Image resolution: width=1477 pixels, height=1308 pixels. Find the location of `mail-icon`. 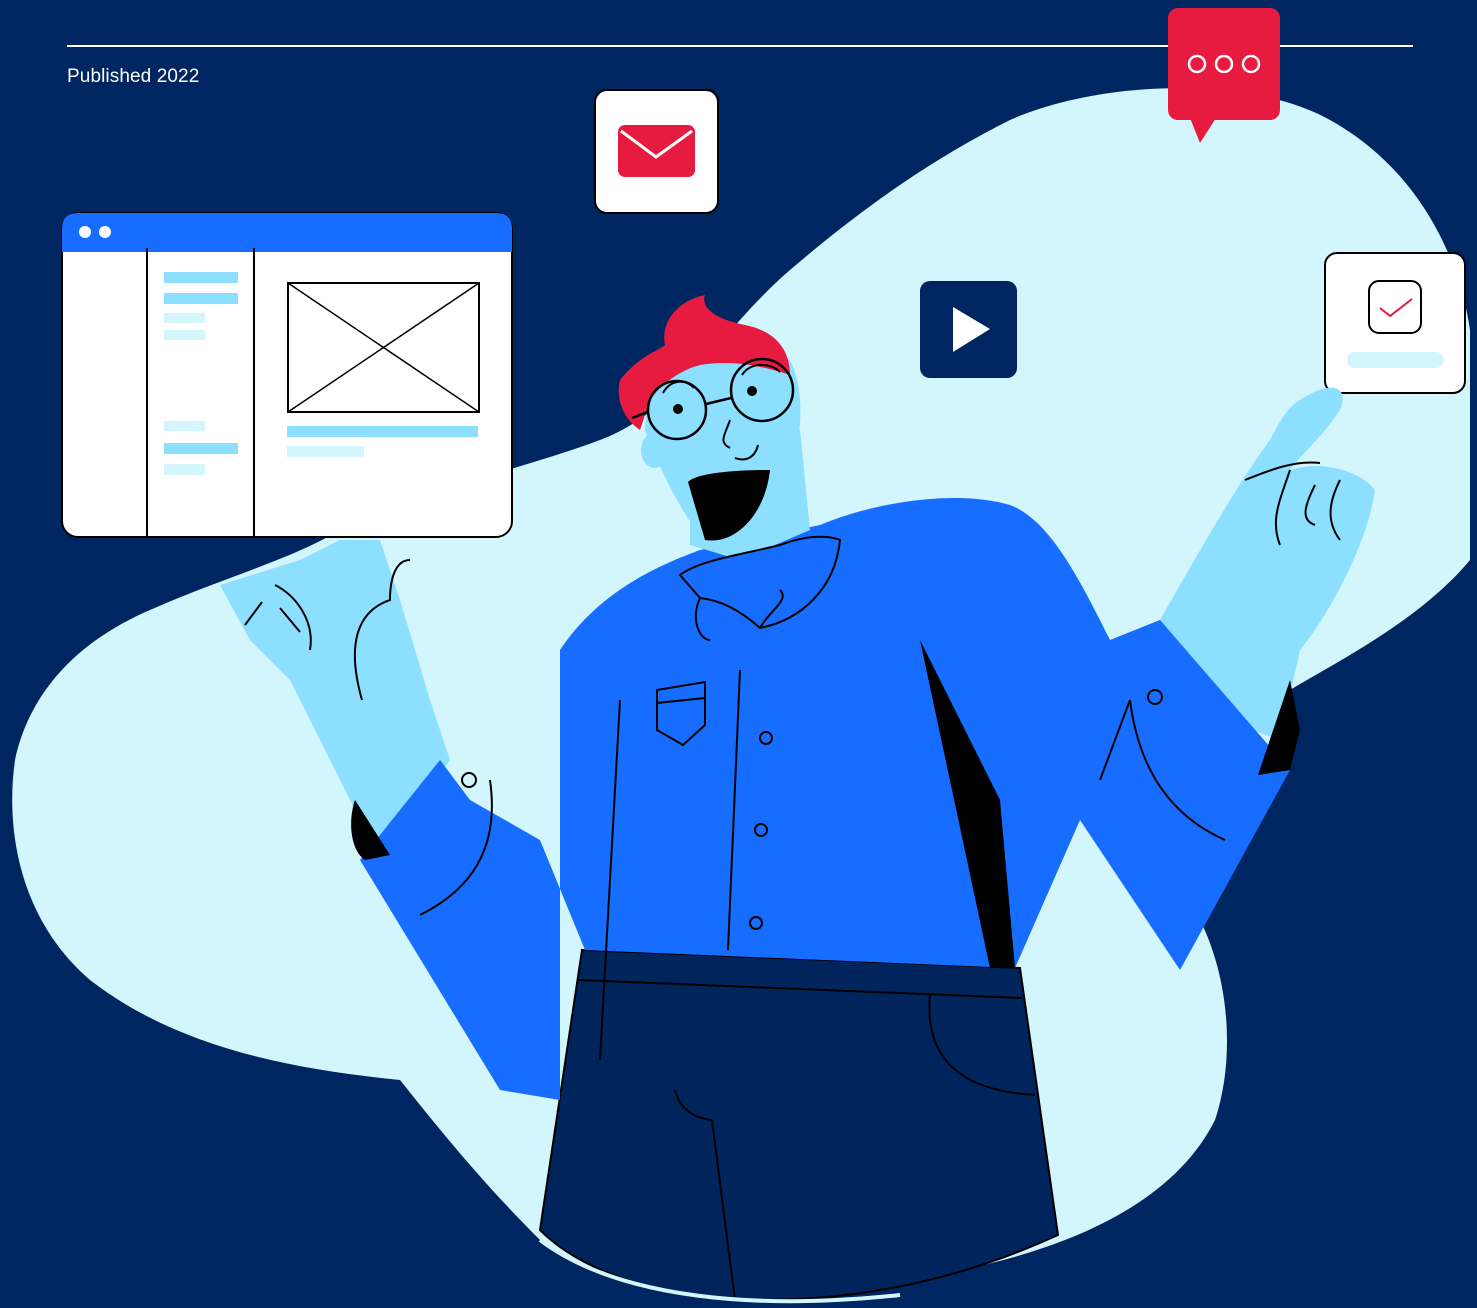

mail-icon is located at coordinates (656, 151).